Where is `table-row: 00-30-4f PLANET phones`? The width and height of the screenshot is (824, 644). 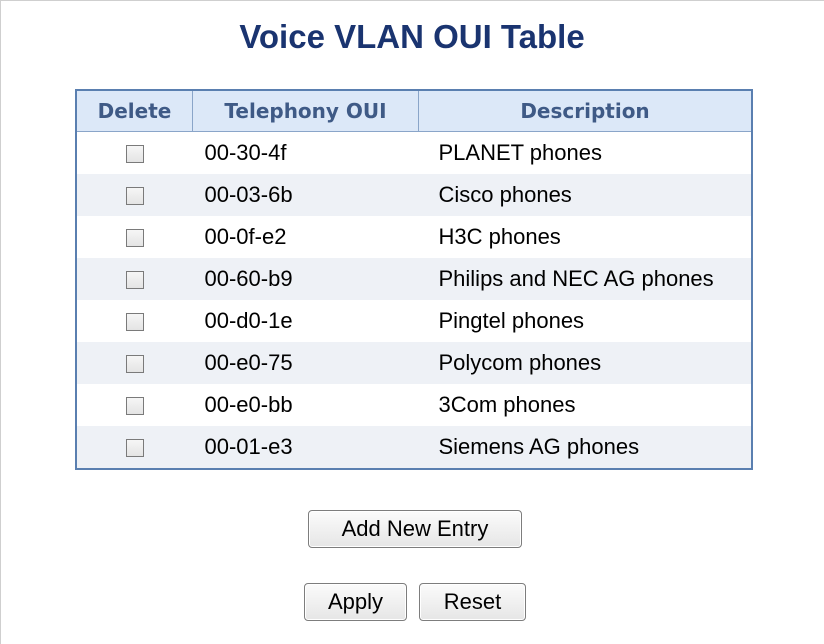 table-row: 00-30-4f PLANET phones is located at coordinates (414, 152).